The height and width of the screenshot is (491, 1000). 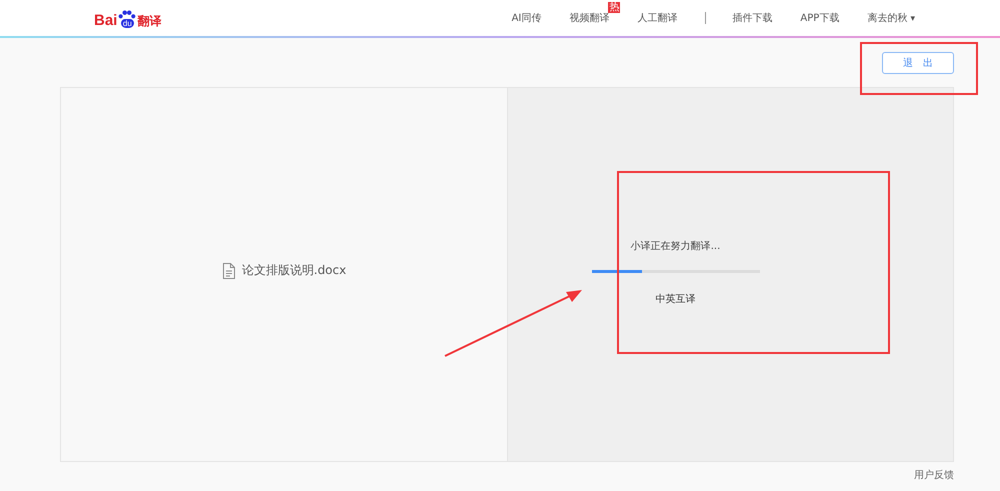 What do you see at coordinates (128, 18) in the screenshot?
I see `logo: Bai du 翻译` at bounding box center [128, 18].